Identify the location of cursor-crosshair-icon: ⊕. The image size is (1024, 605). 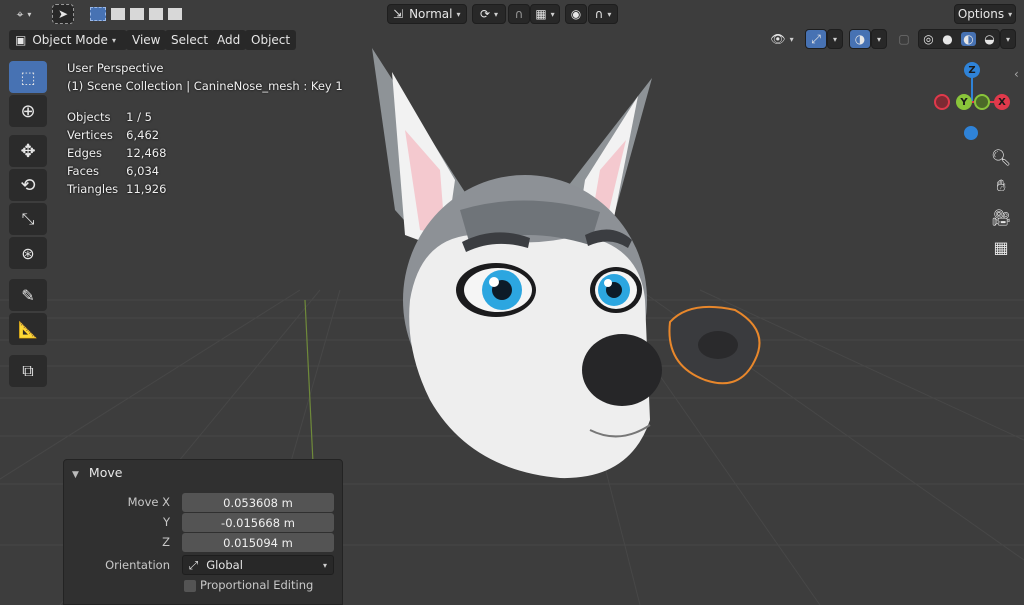
(28, 111).